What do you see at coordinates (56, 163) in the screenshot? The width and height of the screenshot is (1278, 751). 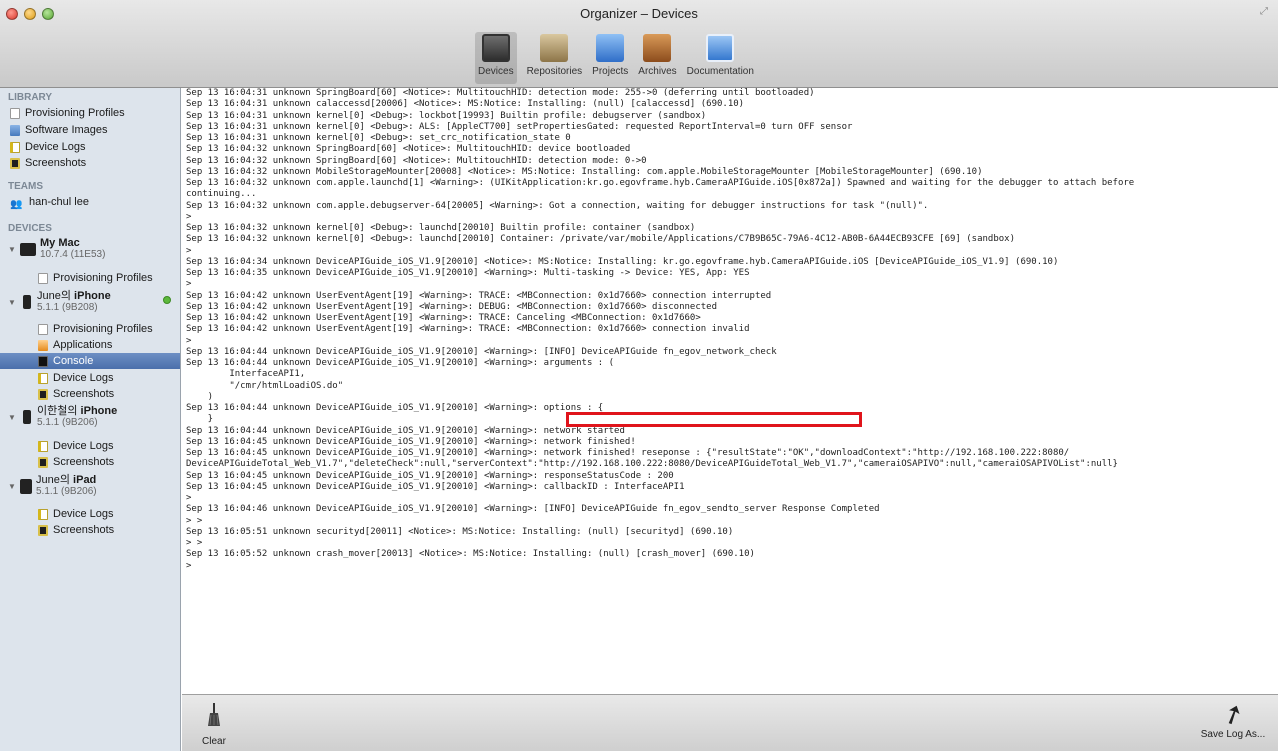 I see `sidebar-item-label: Screenshots` at bounding box center [56, 163].